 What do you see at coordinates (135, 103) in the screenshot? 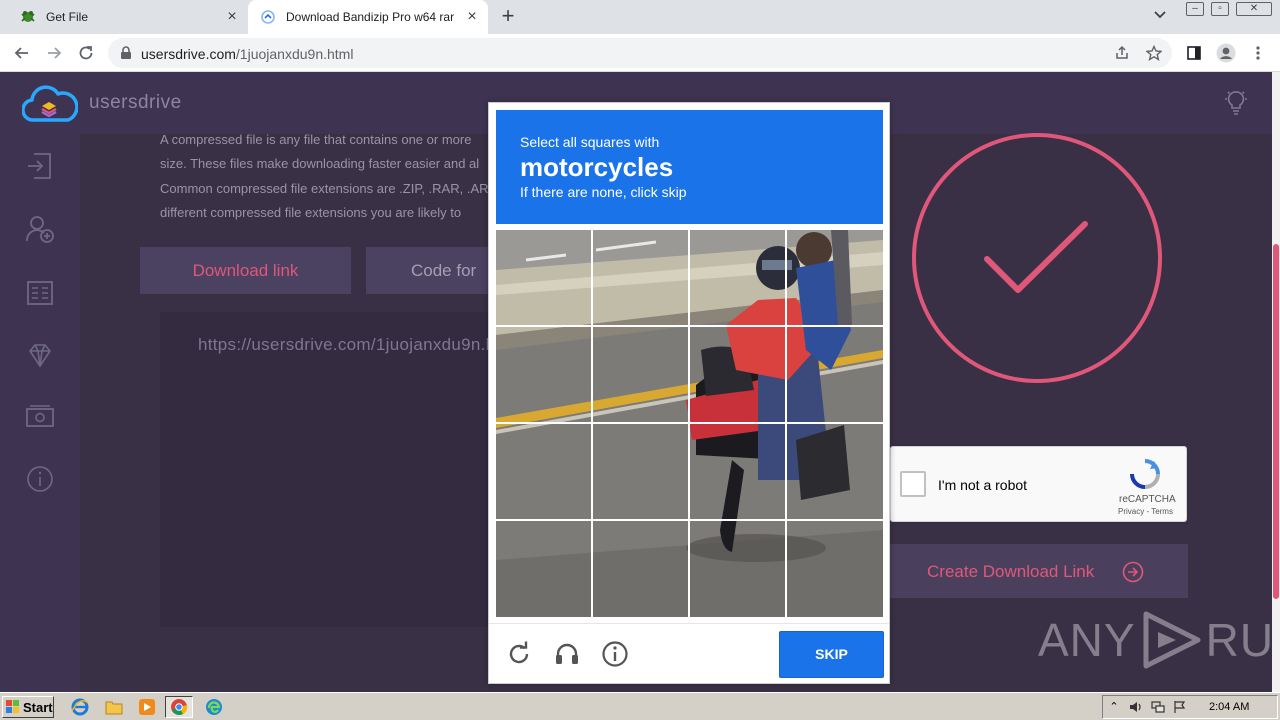
I see `brand-name: usersdrive` at bounding box center [135, 103].